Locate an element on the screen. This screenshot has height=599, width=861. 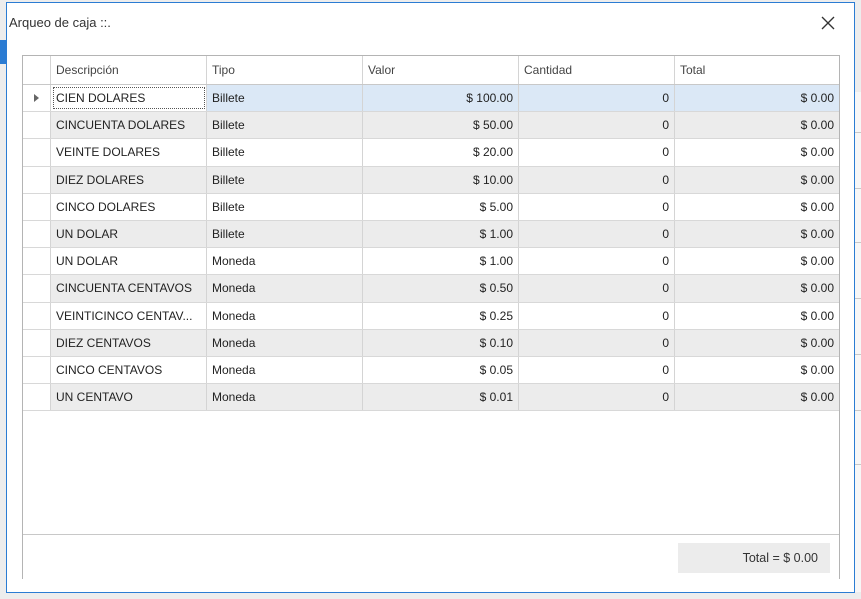
table-row: DIEZ DOLARES Billete $ 10.00 0 $ 0.00 is located at coordinates (431, 180).